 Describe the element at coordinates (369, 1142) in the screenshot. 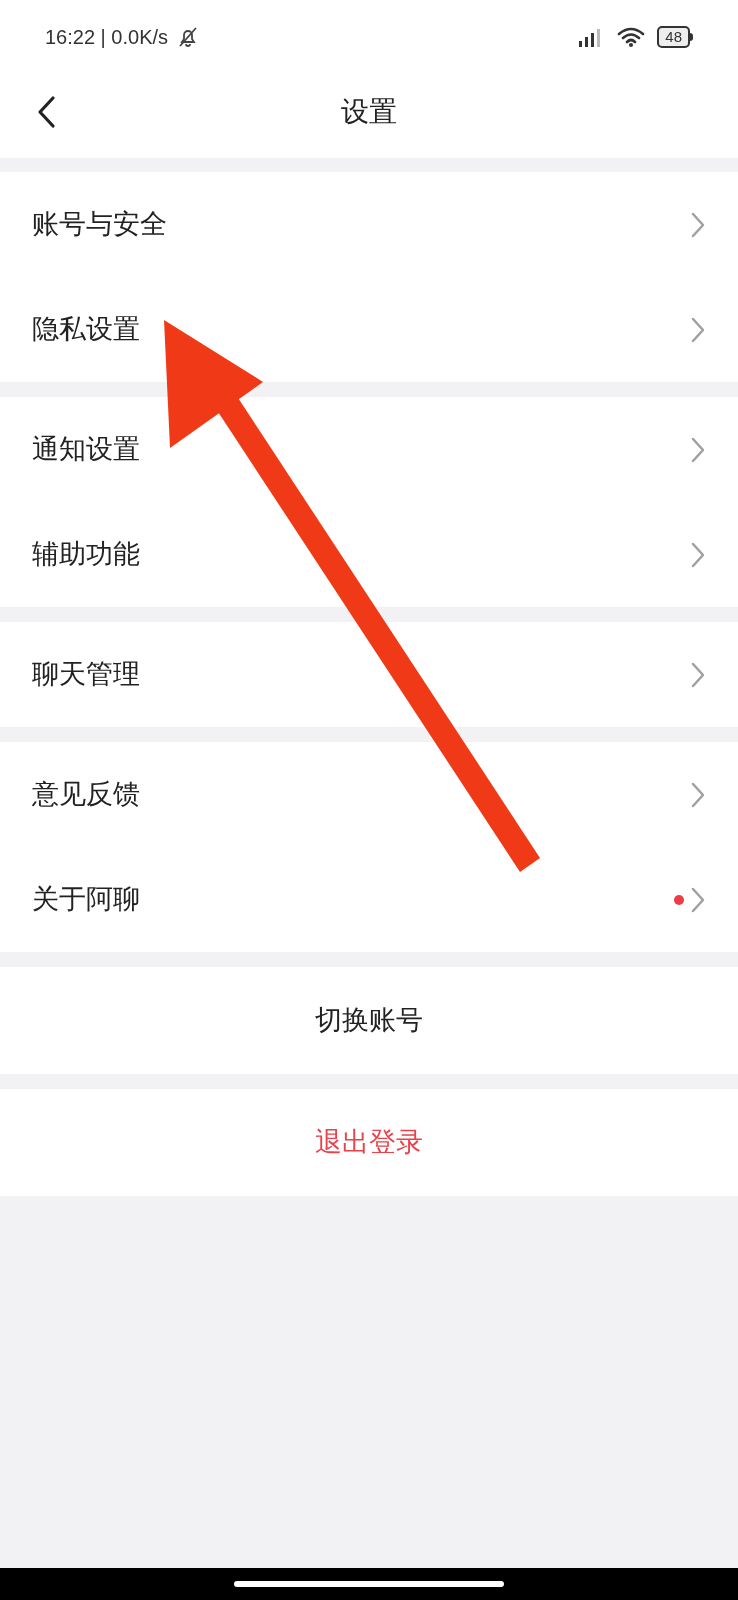

I see `action-button: 退出登录` at that location.